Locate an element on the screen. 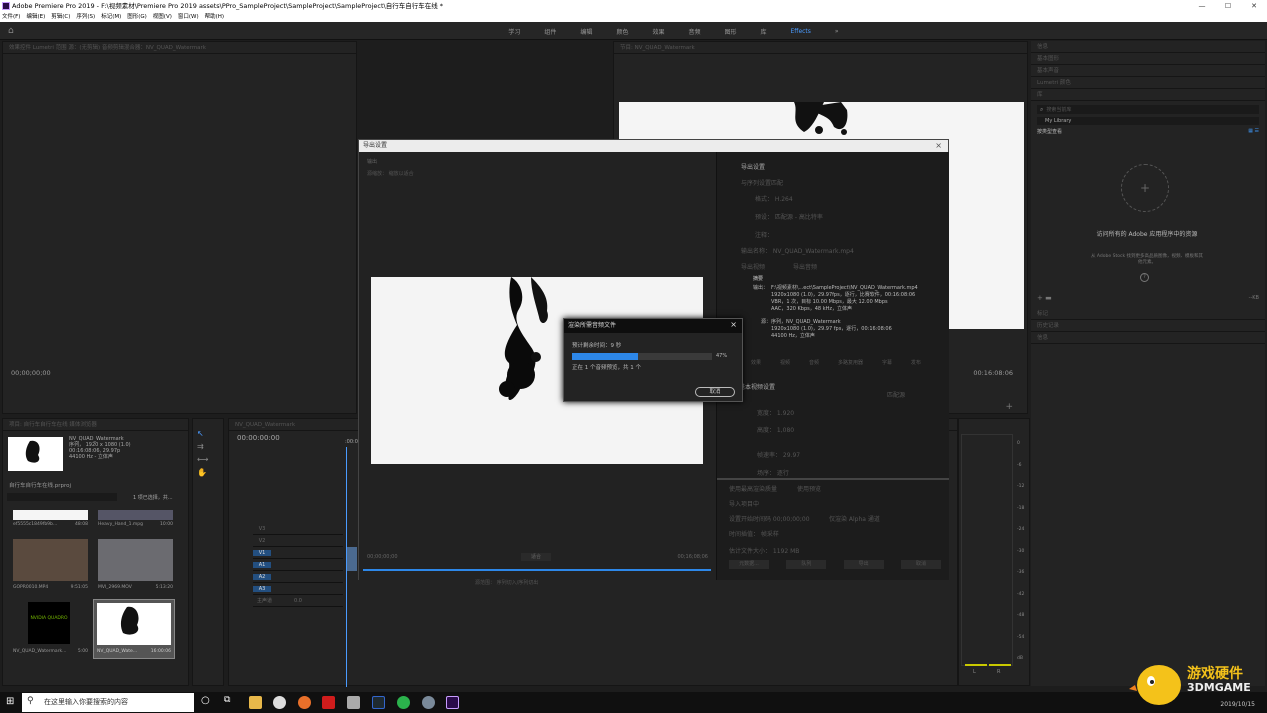 Image resolution: width=1267 pixels, height=713 pixels. library-search-input: 搜索当前库 is located at coordinates (1058, 109).